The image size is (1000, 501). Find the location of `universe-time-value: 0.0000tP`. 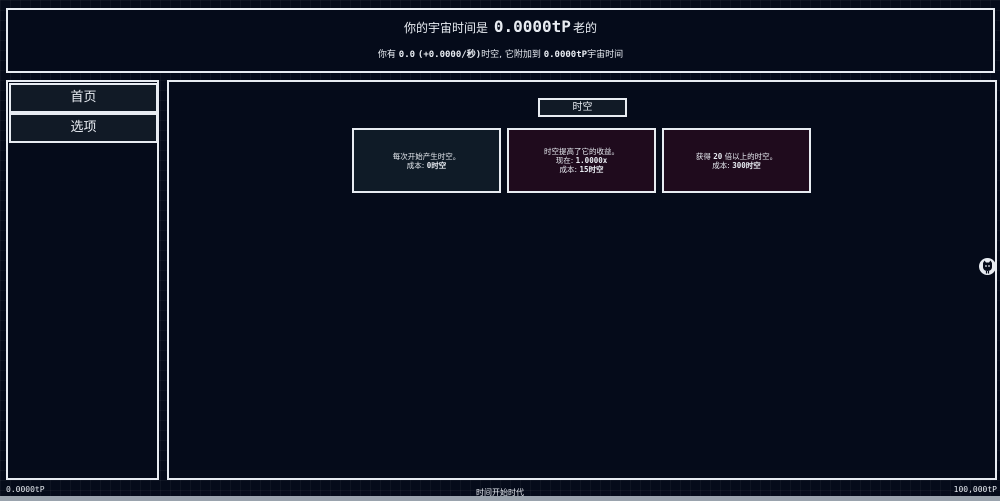

universe-time-value: 0.0000tP is located at coordinates (532, 26).